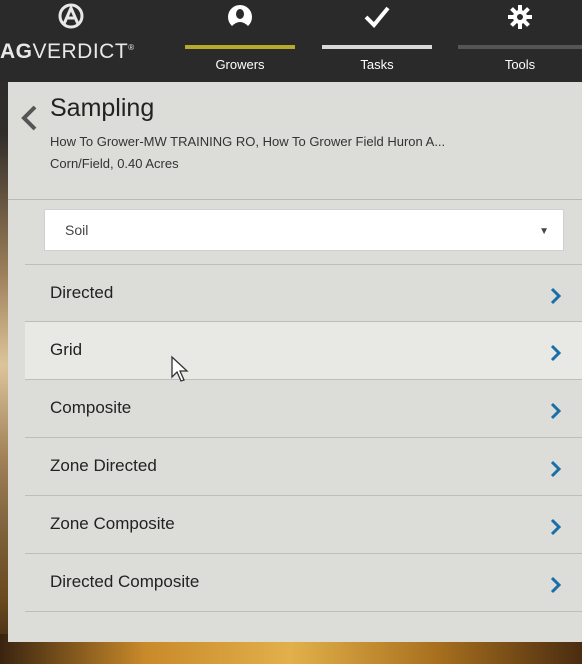 The width and height of the screenshot is (582, 664). What do you see at coordinates (520, 17) in the screenshot?
I see `gear-icon` at bounding box center [520, 17].